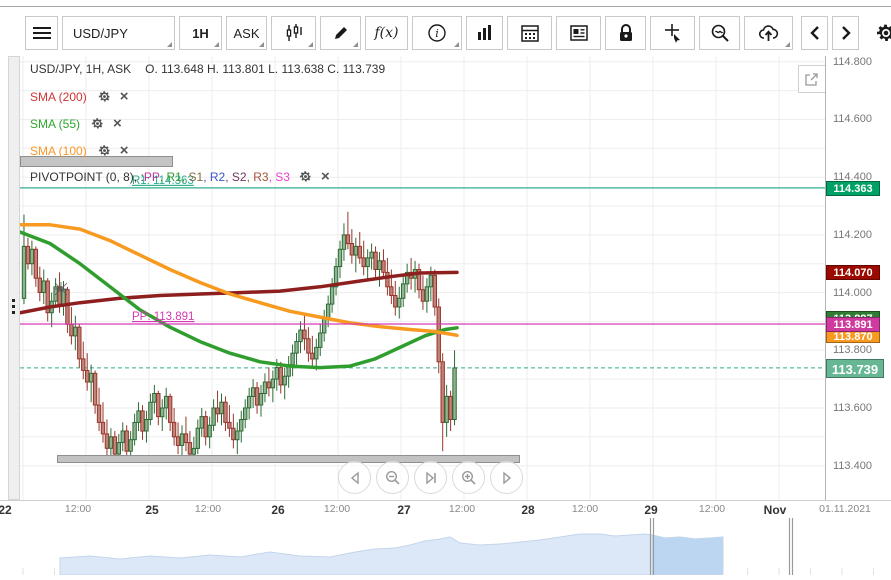 The image size is (891, 580). I want to click on time-tick-label: 27, so click(404, 510).